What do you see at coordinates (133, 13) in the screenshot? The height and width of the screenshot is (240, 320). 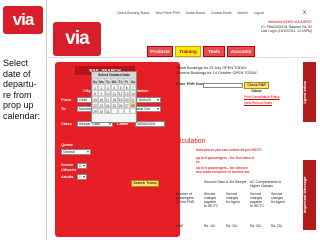 I see `check-booking-link: Check Booking Status` at bounding box center [133, 13].